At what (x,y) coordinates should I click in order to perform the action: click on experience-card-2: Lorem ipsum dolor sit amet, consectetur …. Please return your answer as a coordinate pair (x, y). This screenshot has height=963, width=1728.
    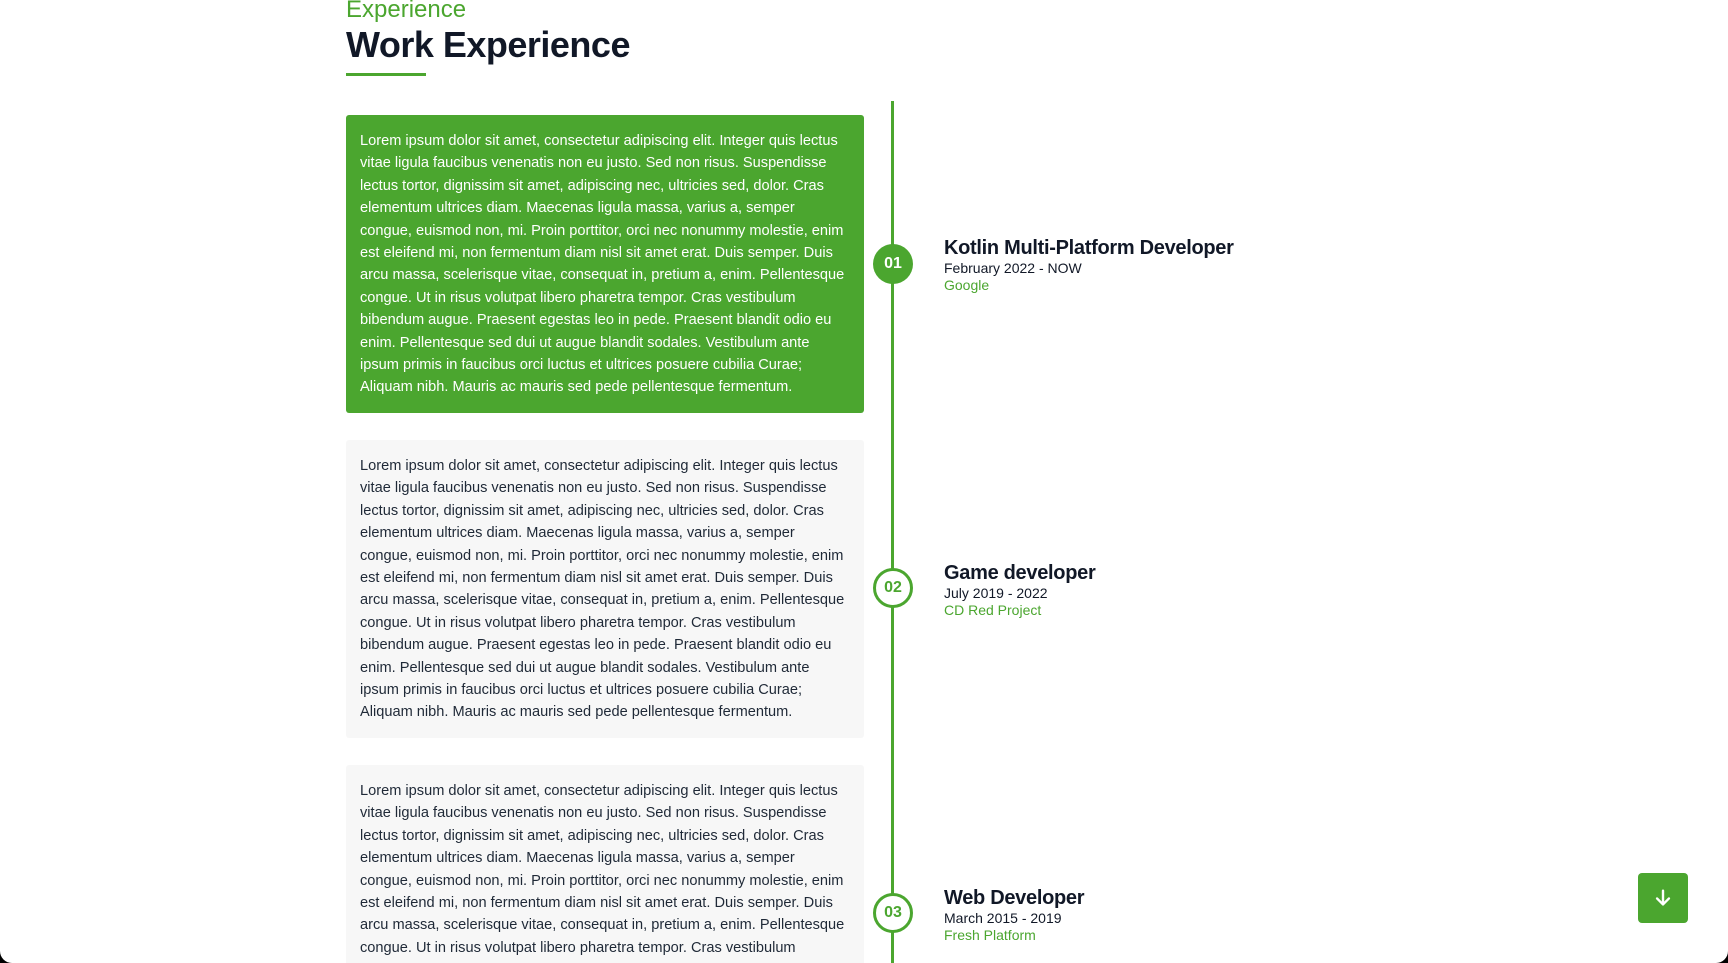
    Looking at the image, I should click on (605, 589).